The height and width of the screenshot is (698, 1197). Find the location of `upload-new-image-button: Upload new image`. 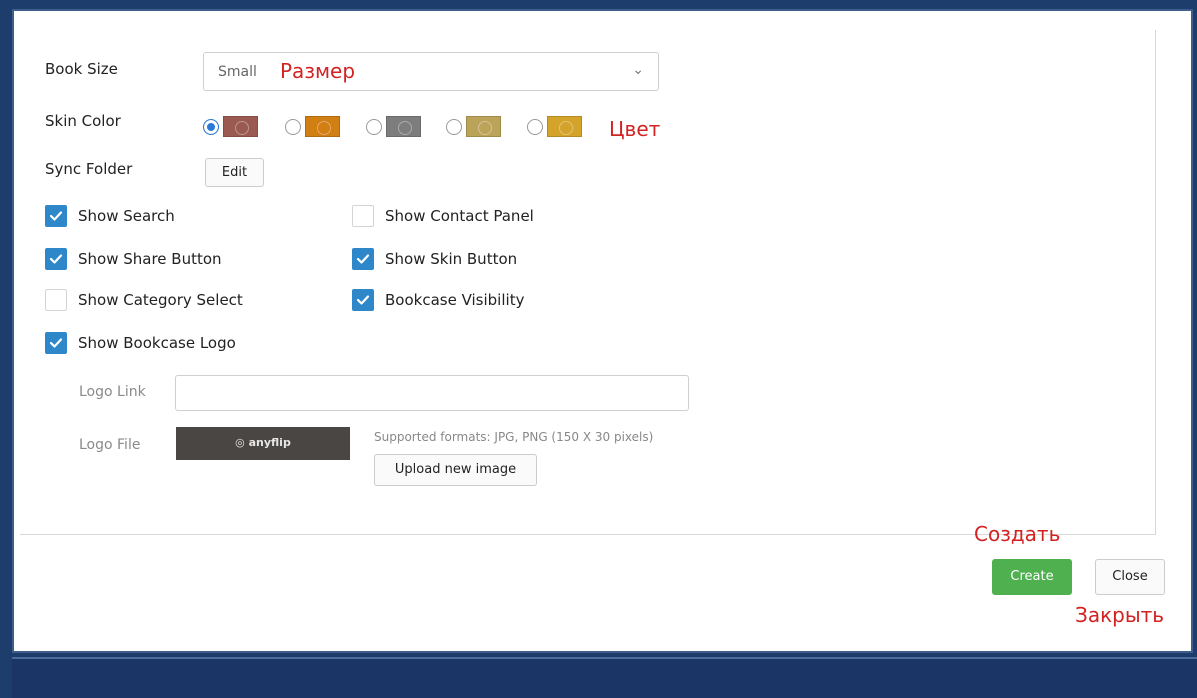

upload-new-image-button: Upload new image is located at coordinates (455, 470).